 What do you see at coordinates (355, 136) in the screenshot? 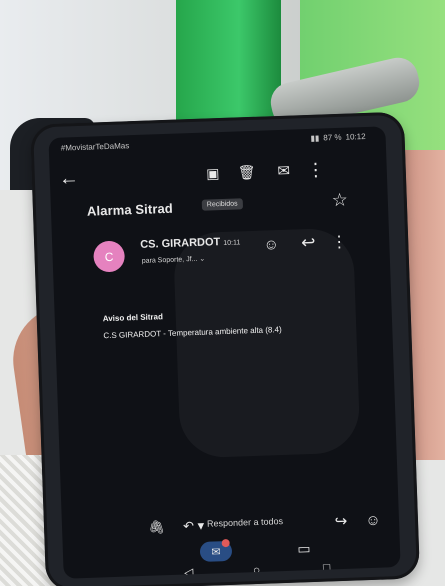
I see `status-time: 10:12` at bounding box center [355, 136].